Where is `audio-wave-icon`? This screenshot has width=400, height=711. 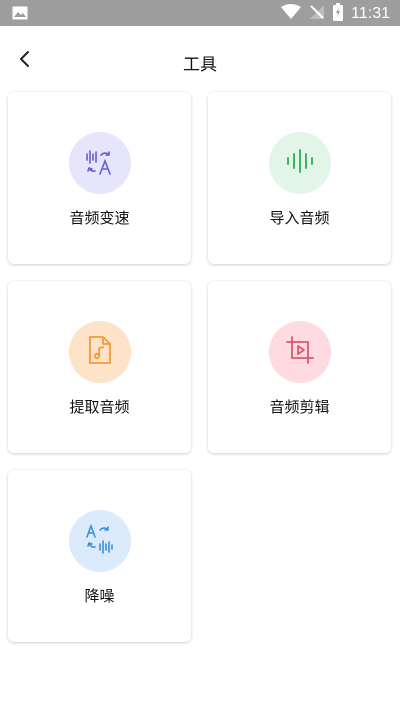
audio-wave-icon is located at coordinates (300, 163).